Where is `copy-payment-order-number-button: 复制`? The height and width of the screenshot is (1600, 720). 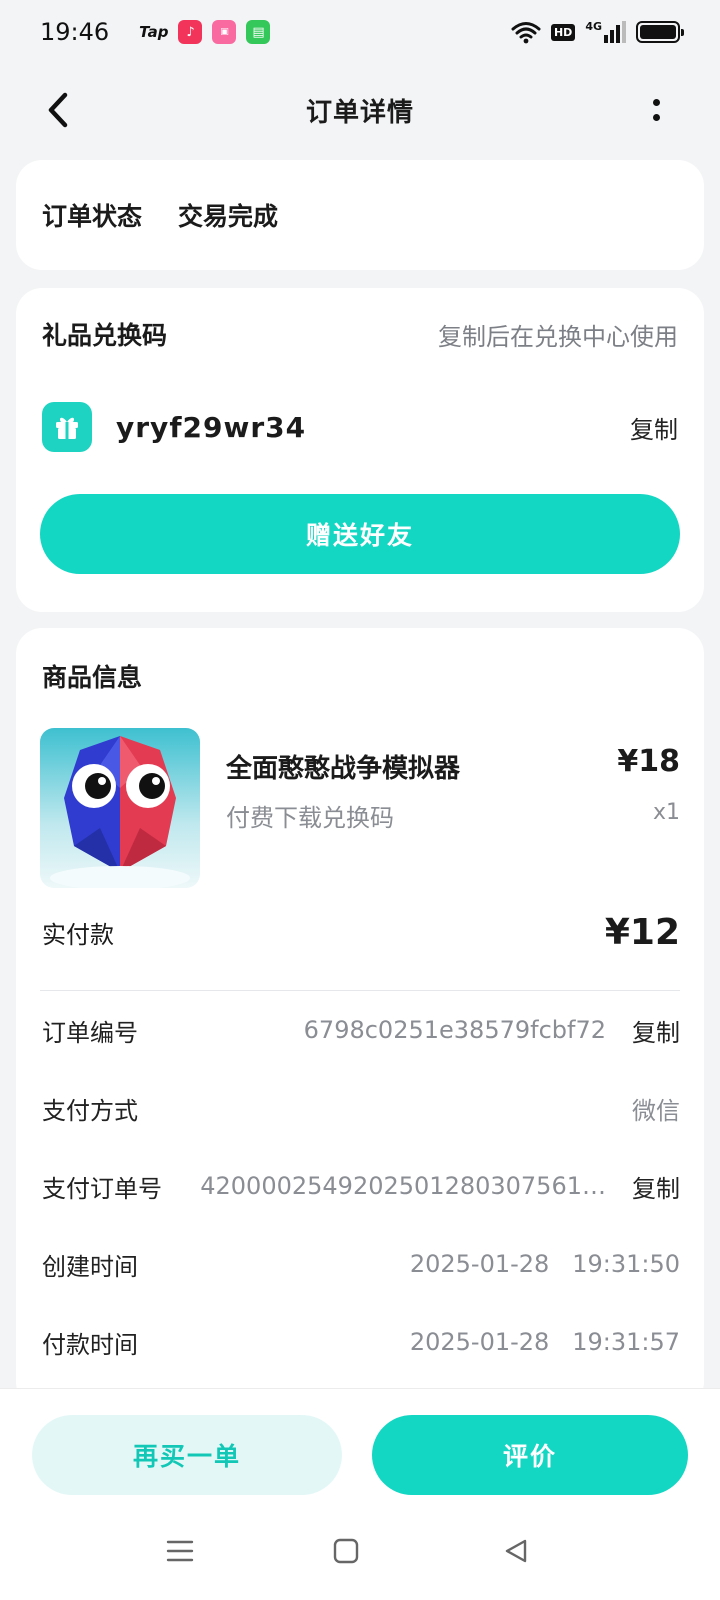 copy-payment-order-number-button: 复制 is located at coordinates (656, 1186).